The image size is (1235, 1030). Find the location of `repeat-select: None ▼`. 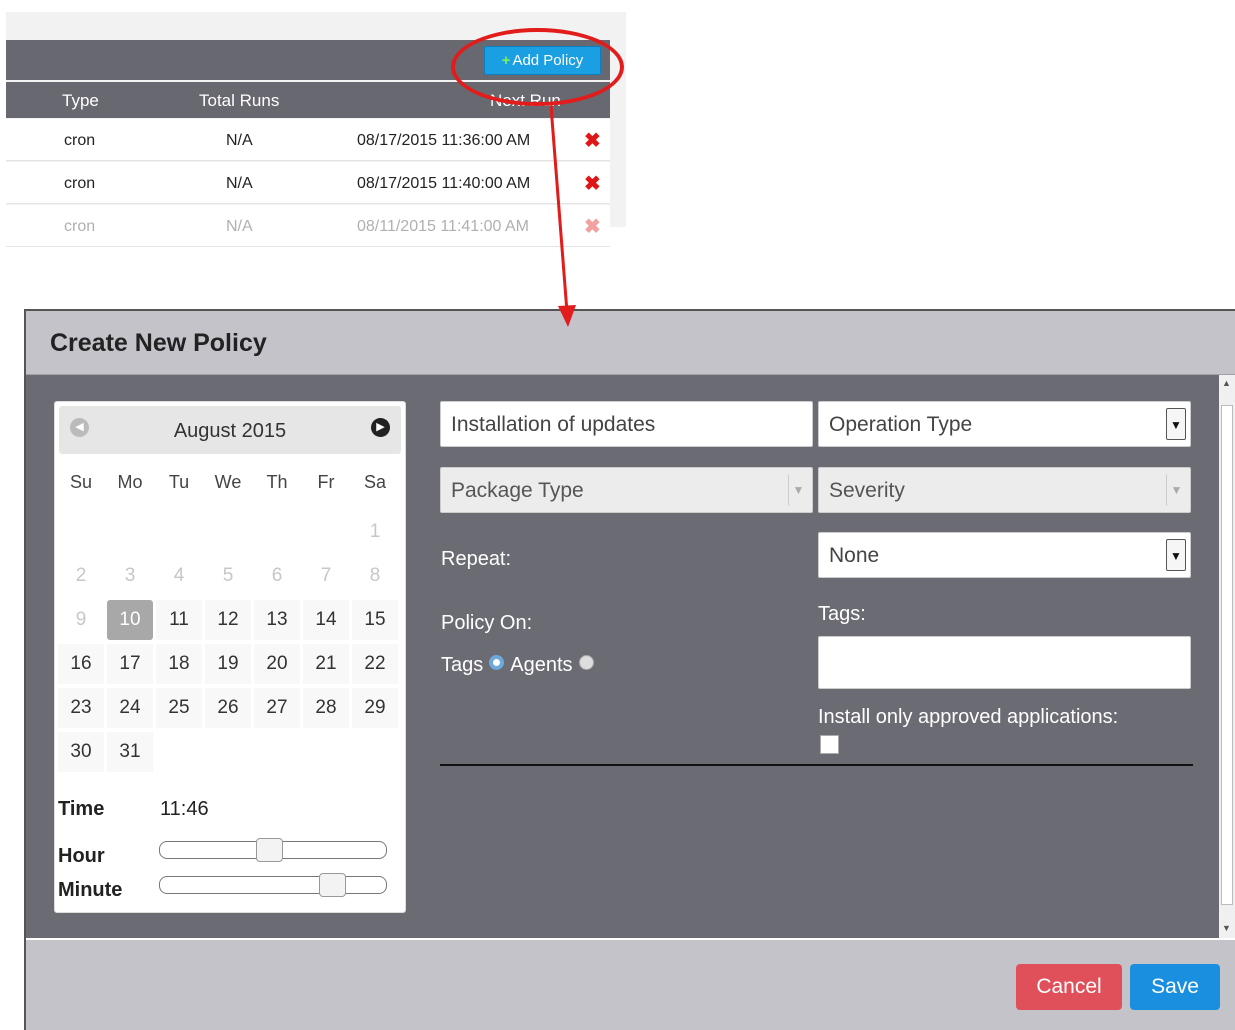

repeat-select: None ▼ is located at coordinates (1004, 555).